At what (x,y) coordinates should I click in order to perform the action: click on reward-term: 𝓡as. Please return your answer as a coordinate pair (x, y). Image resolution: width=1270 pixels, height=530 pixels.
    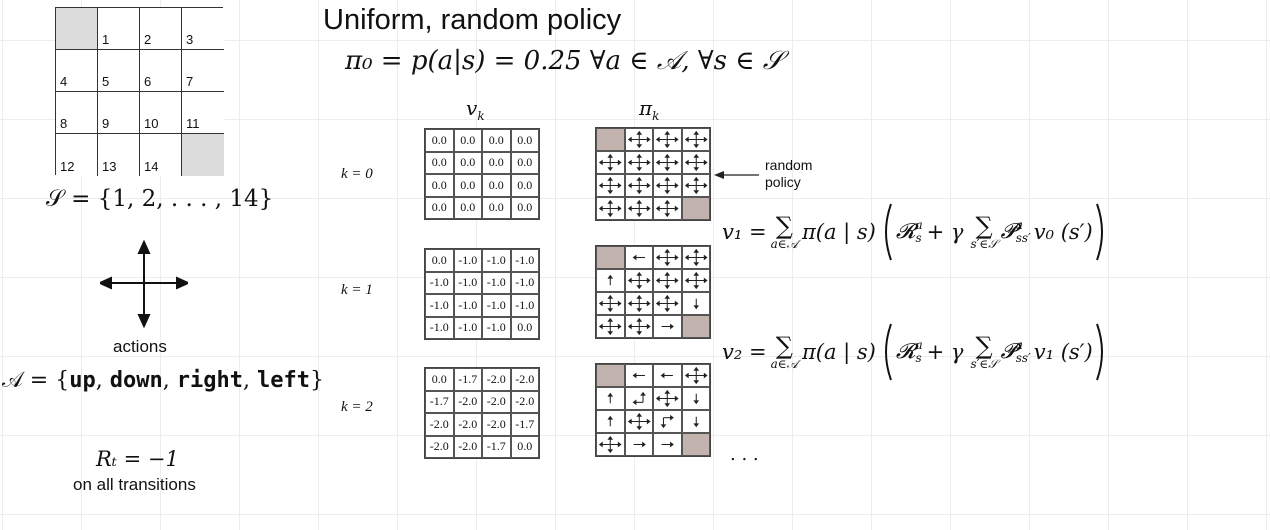
    Looking at the image, I should click on (909, 231).